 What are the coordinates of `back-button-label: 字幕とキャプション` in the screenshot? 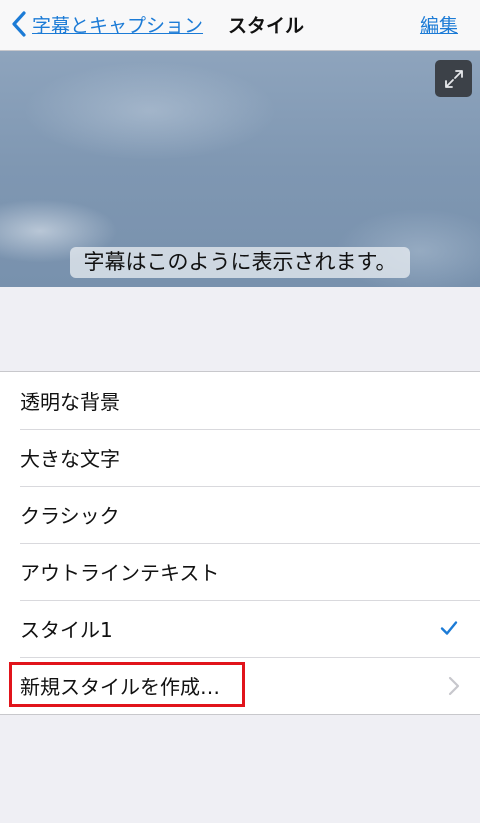 It's located at (118, 25).